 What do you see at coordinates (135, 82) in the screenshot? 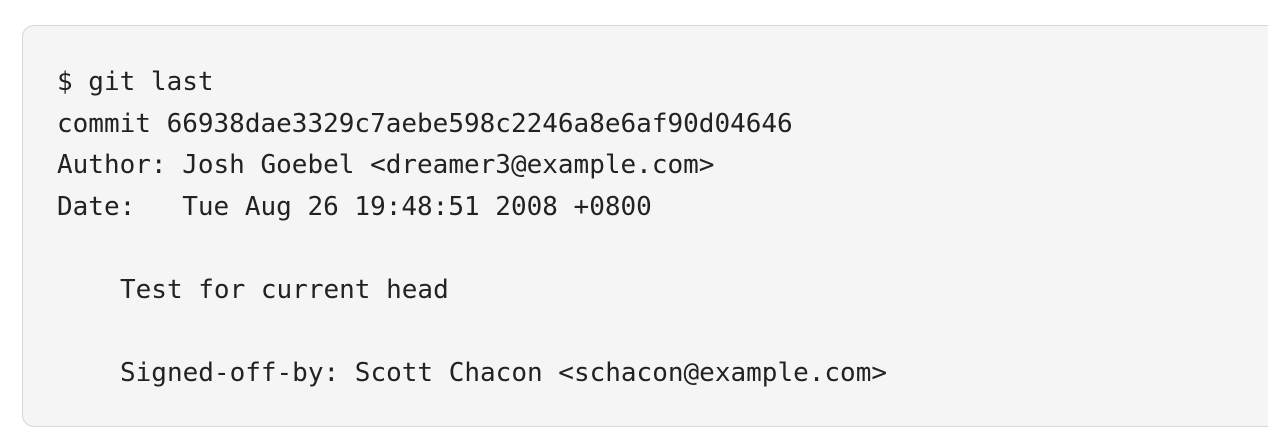
I see `command-line: $ git last` at bounding box center [135, 82].